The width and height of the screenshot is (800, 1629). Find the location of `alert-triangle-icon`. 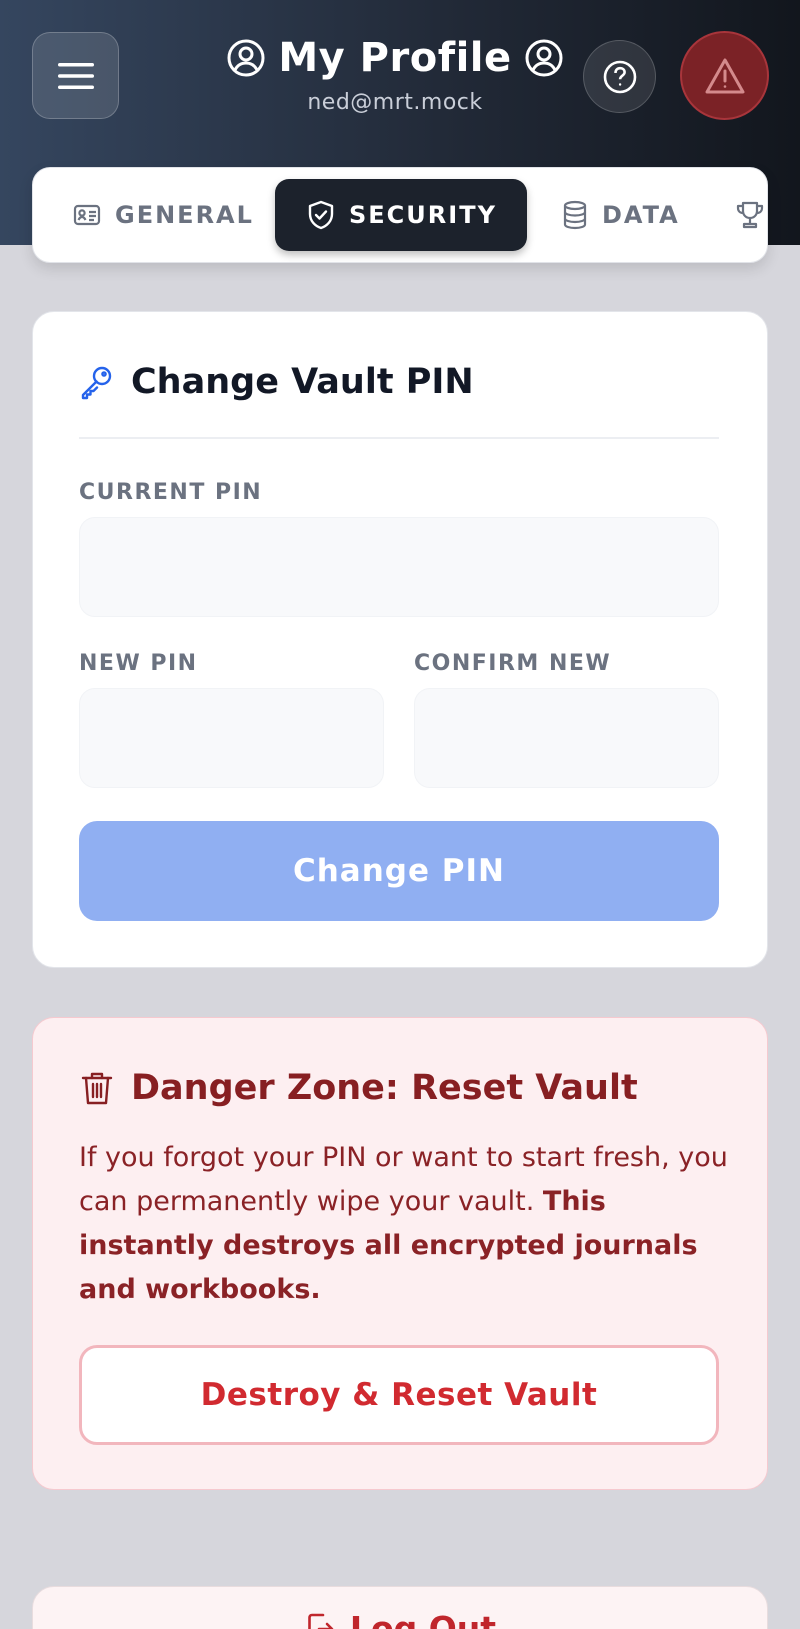

alert-triangle-icon is located at coordinates (725, 76).